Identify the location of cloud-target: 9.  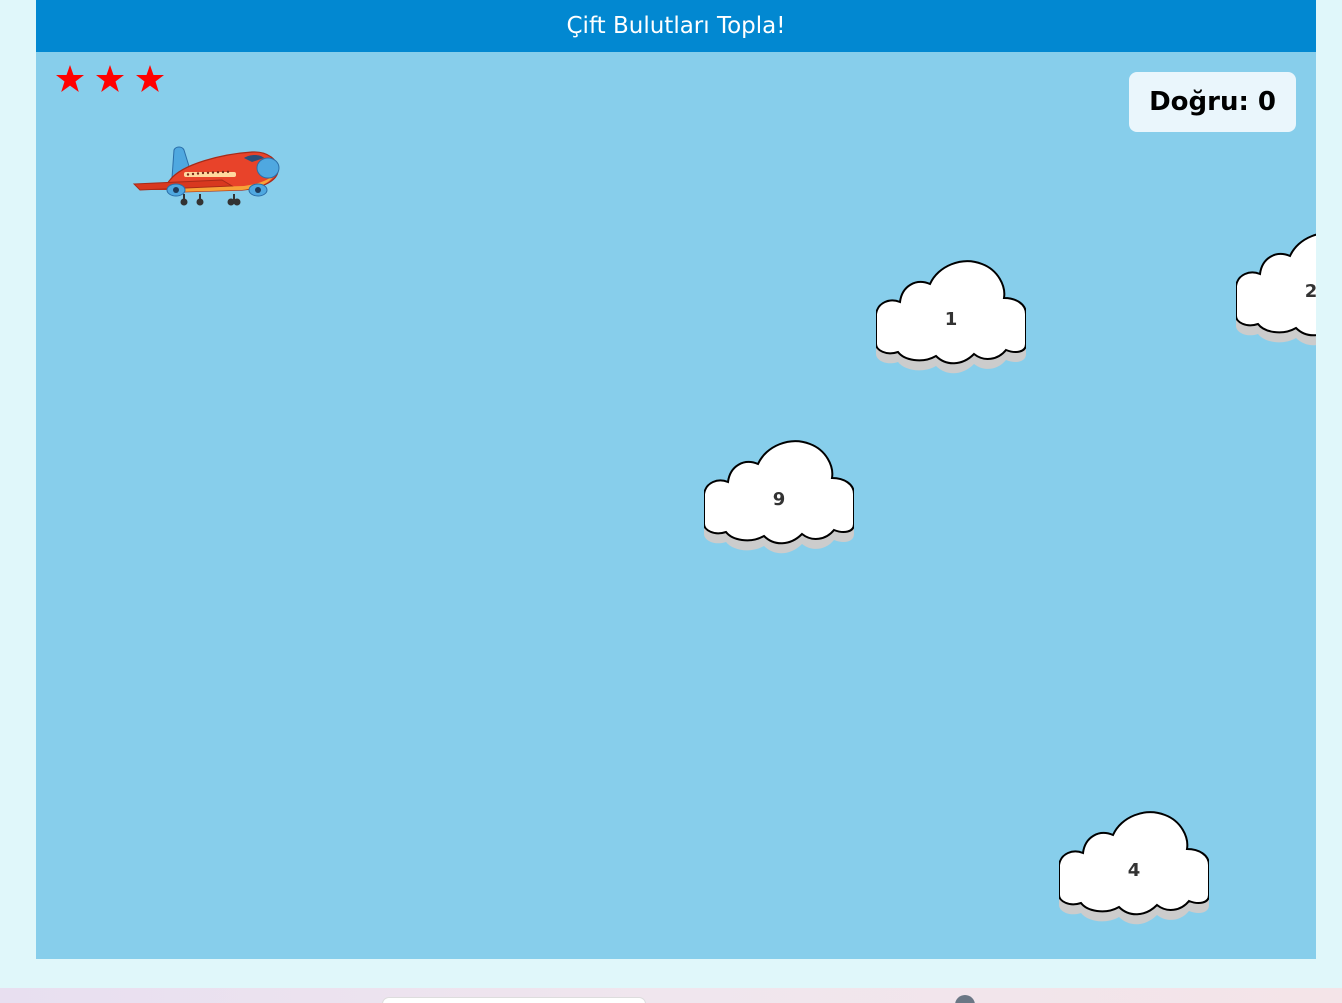
(779, 494).